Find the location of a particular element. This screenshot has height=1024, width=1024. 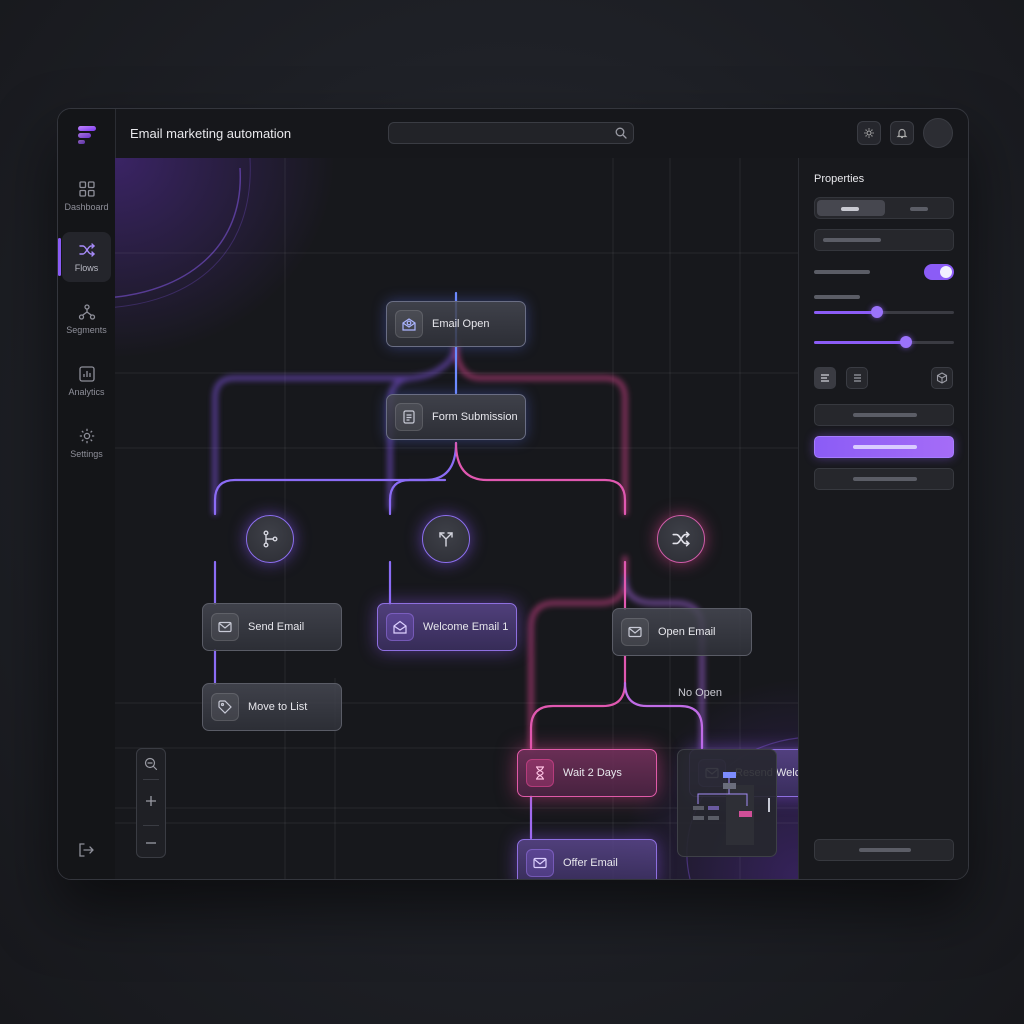

app-logo is located at coordinates (87, 135).